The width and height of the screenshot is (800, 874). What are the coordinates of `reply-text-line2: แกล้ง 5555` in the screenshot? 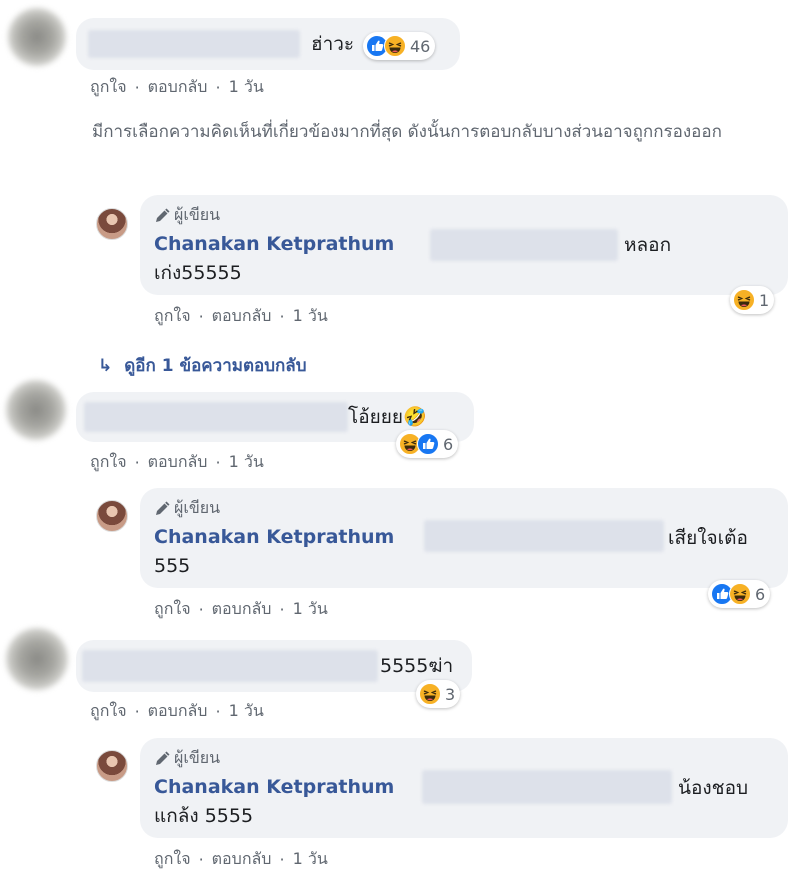 It's located at (204, 816).